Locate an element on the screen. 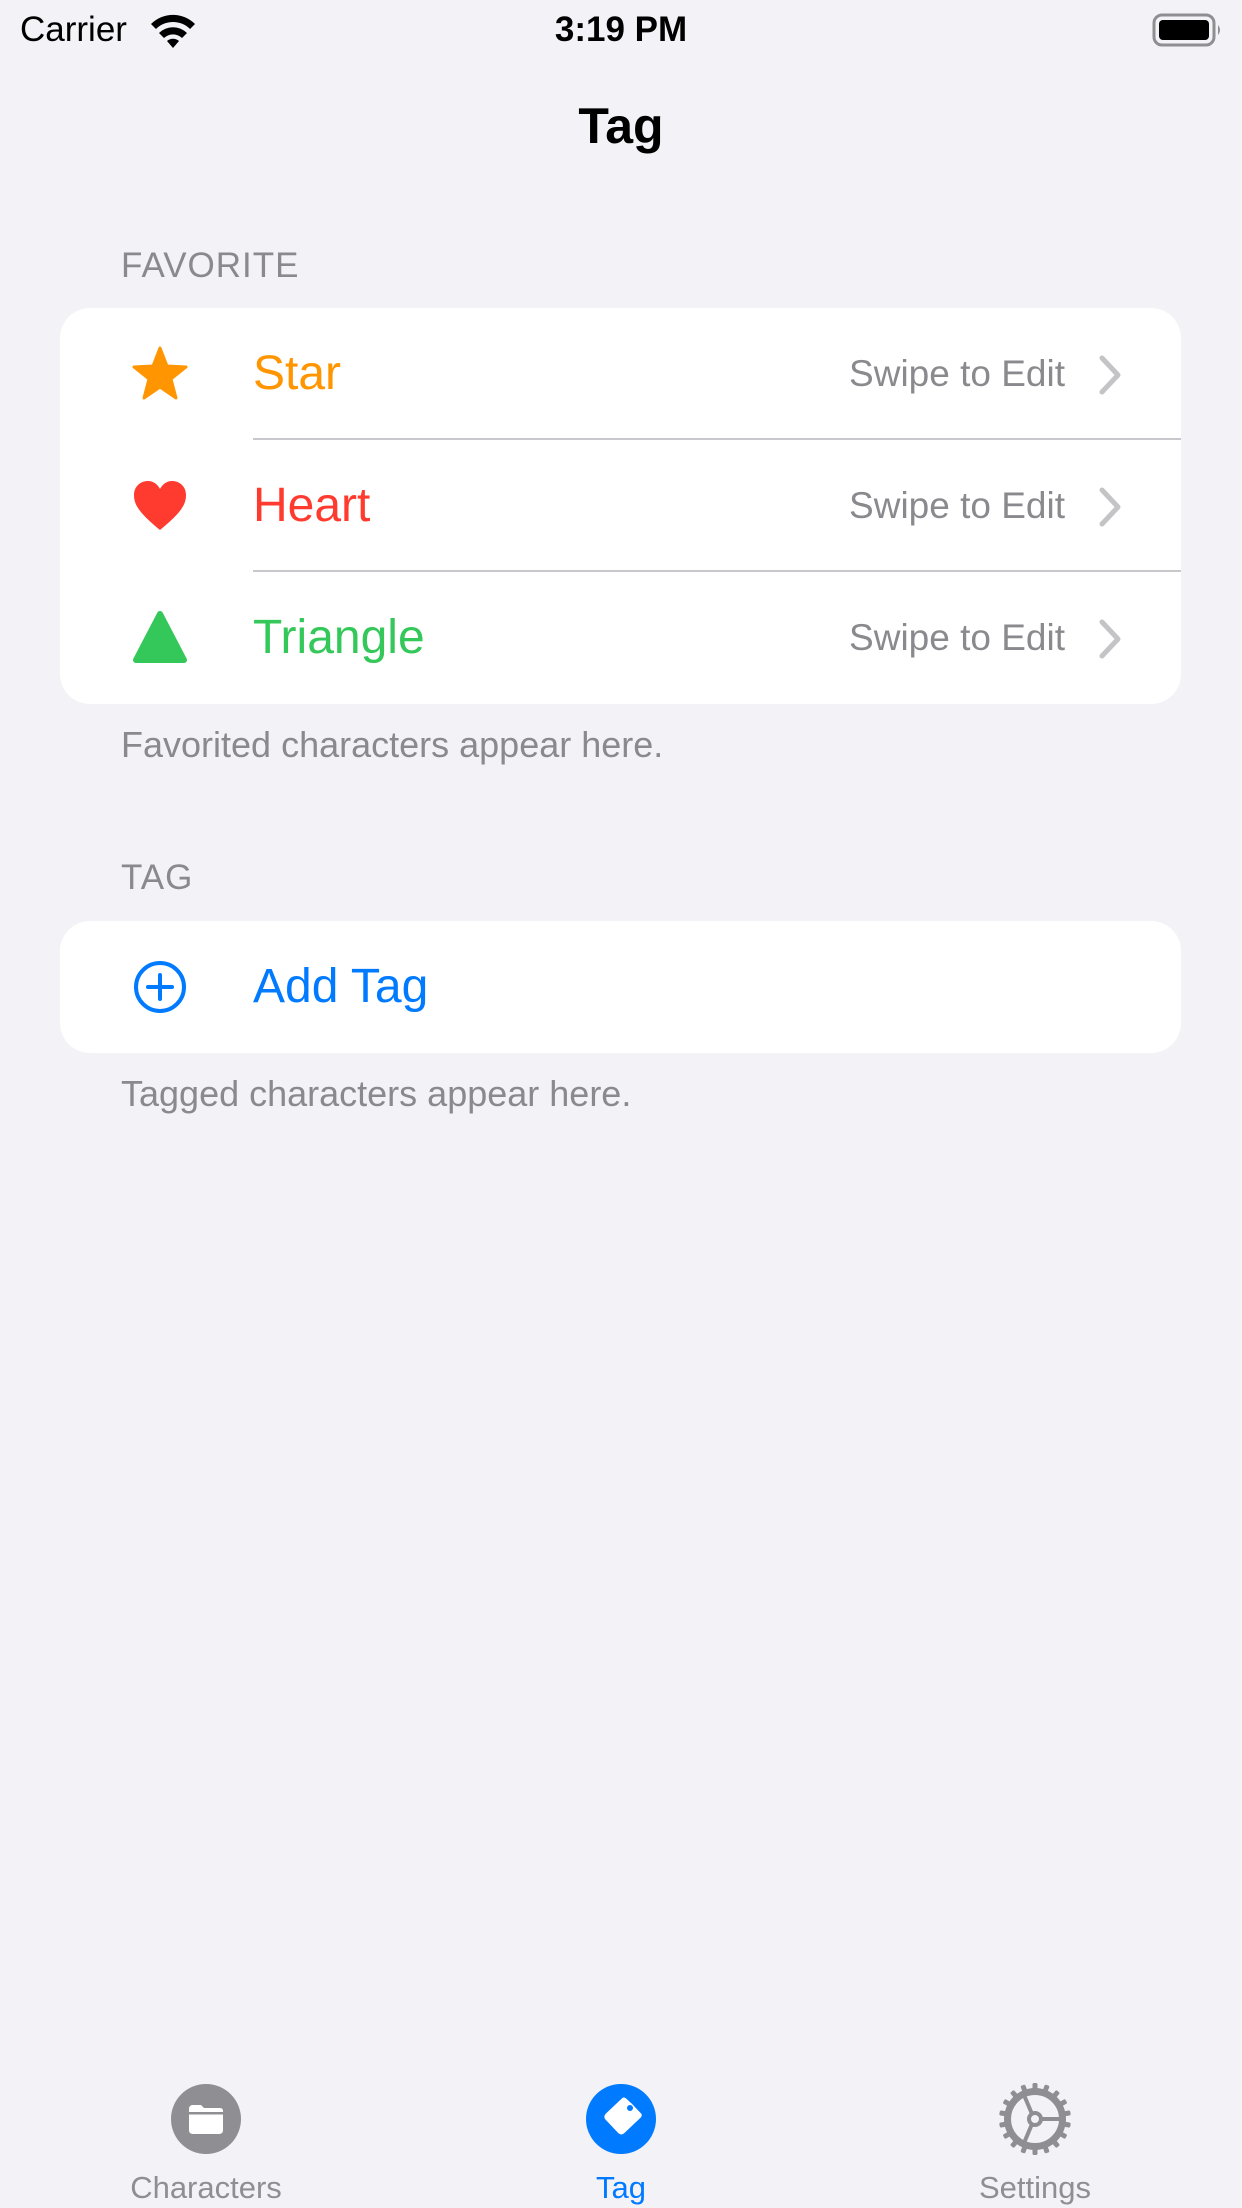  favorite-row-triangle: Triangle Swipe to Edit is located at coordinates (620, 638).